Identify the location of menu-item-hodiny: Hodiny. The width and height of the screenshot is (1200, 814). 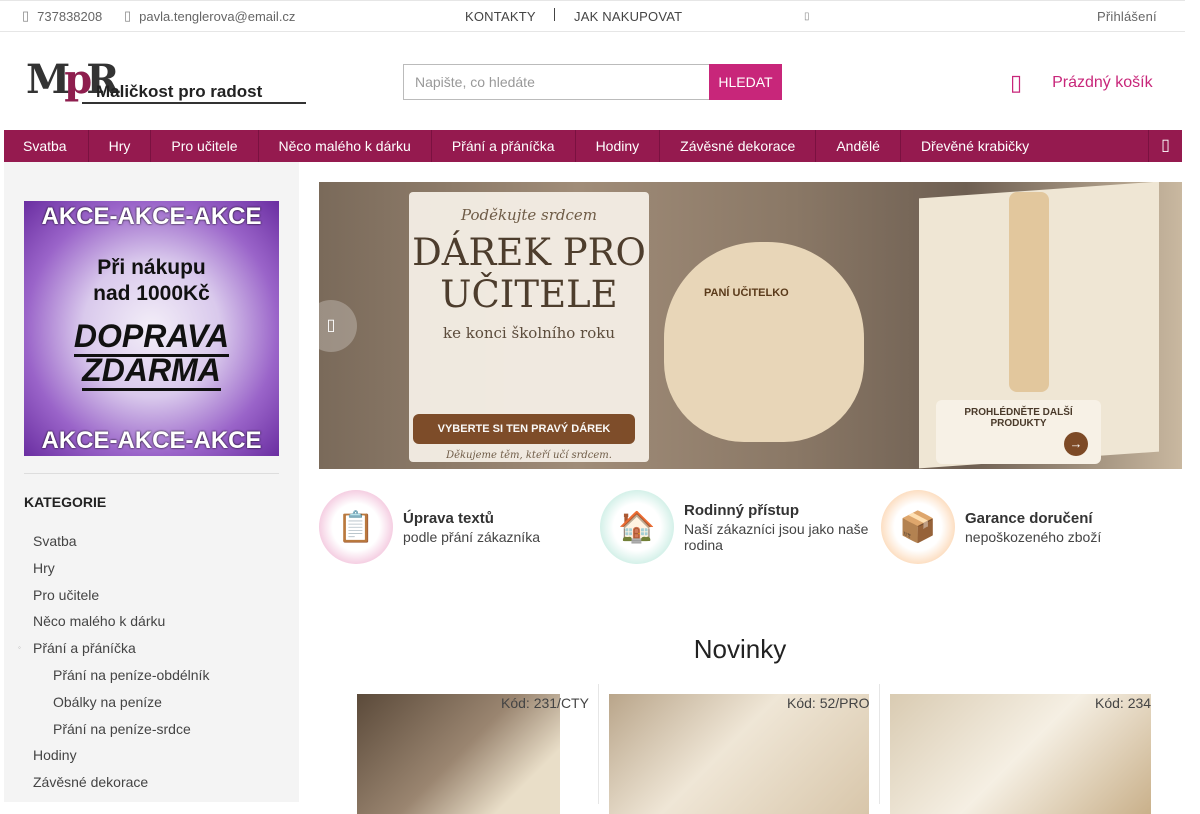
(618, 146).